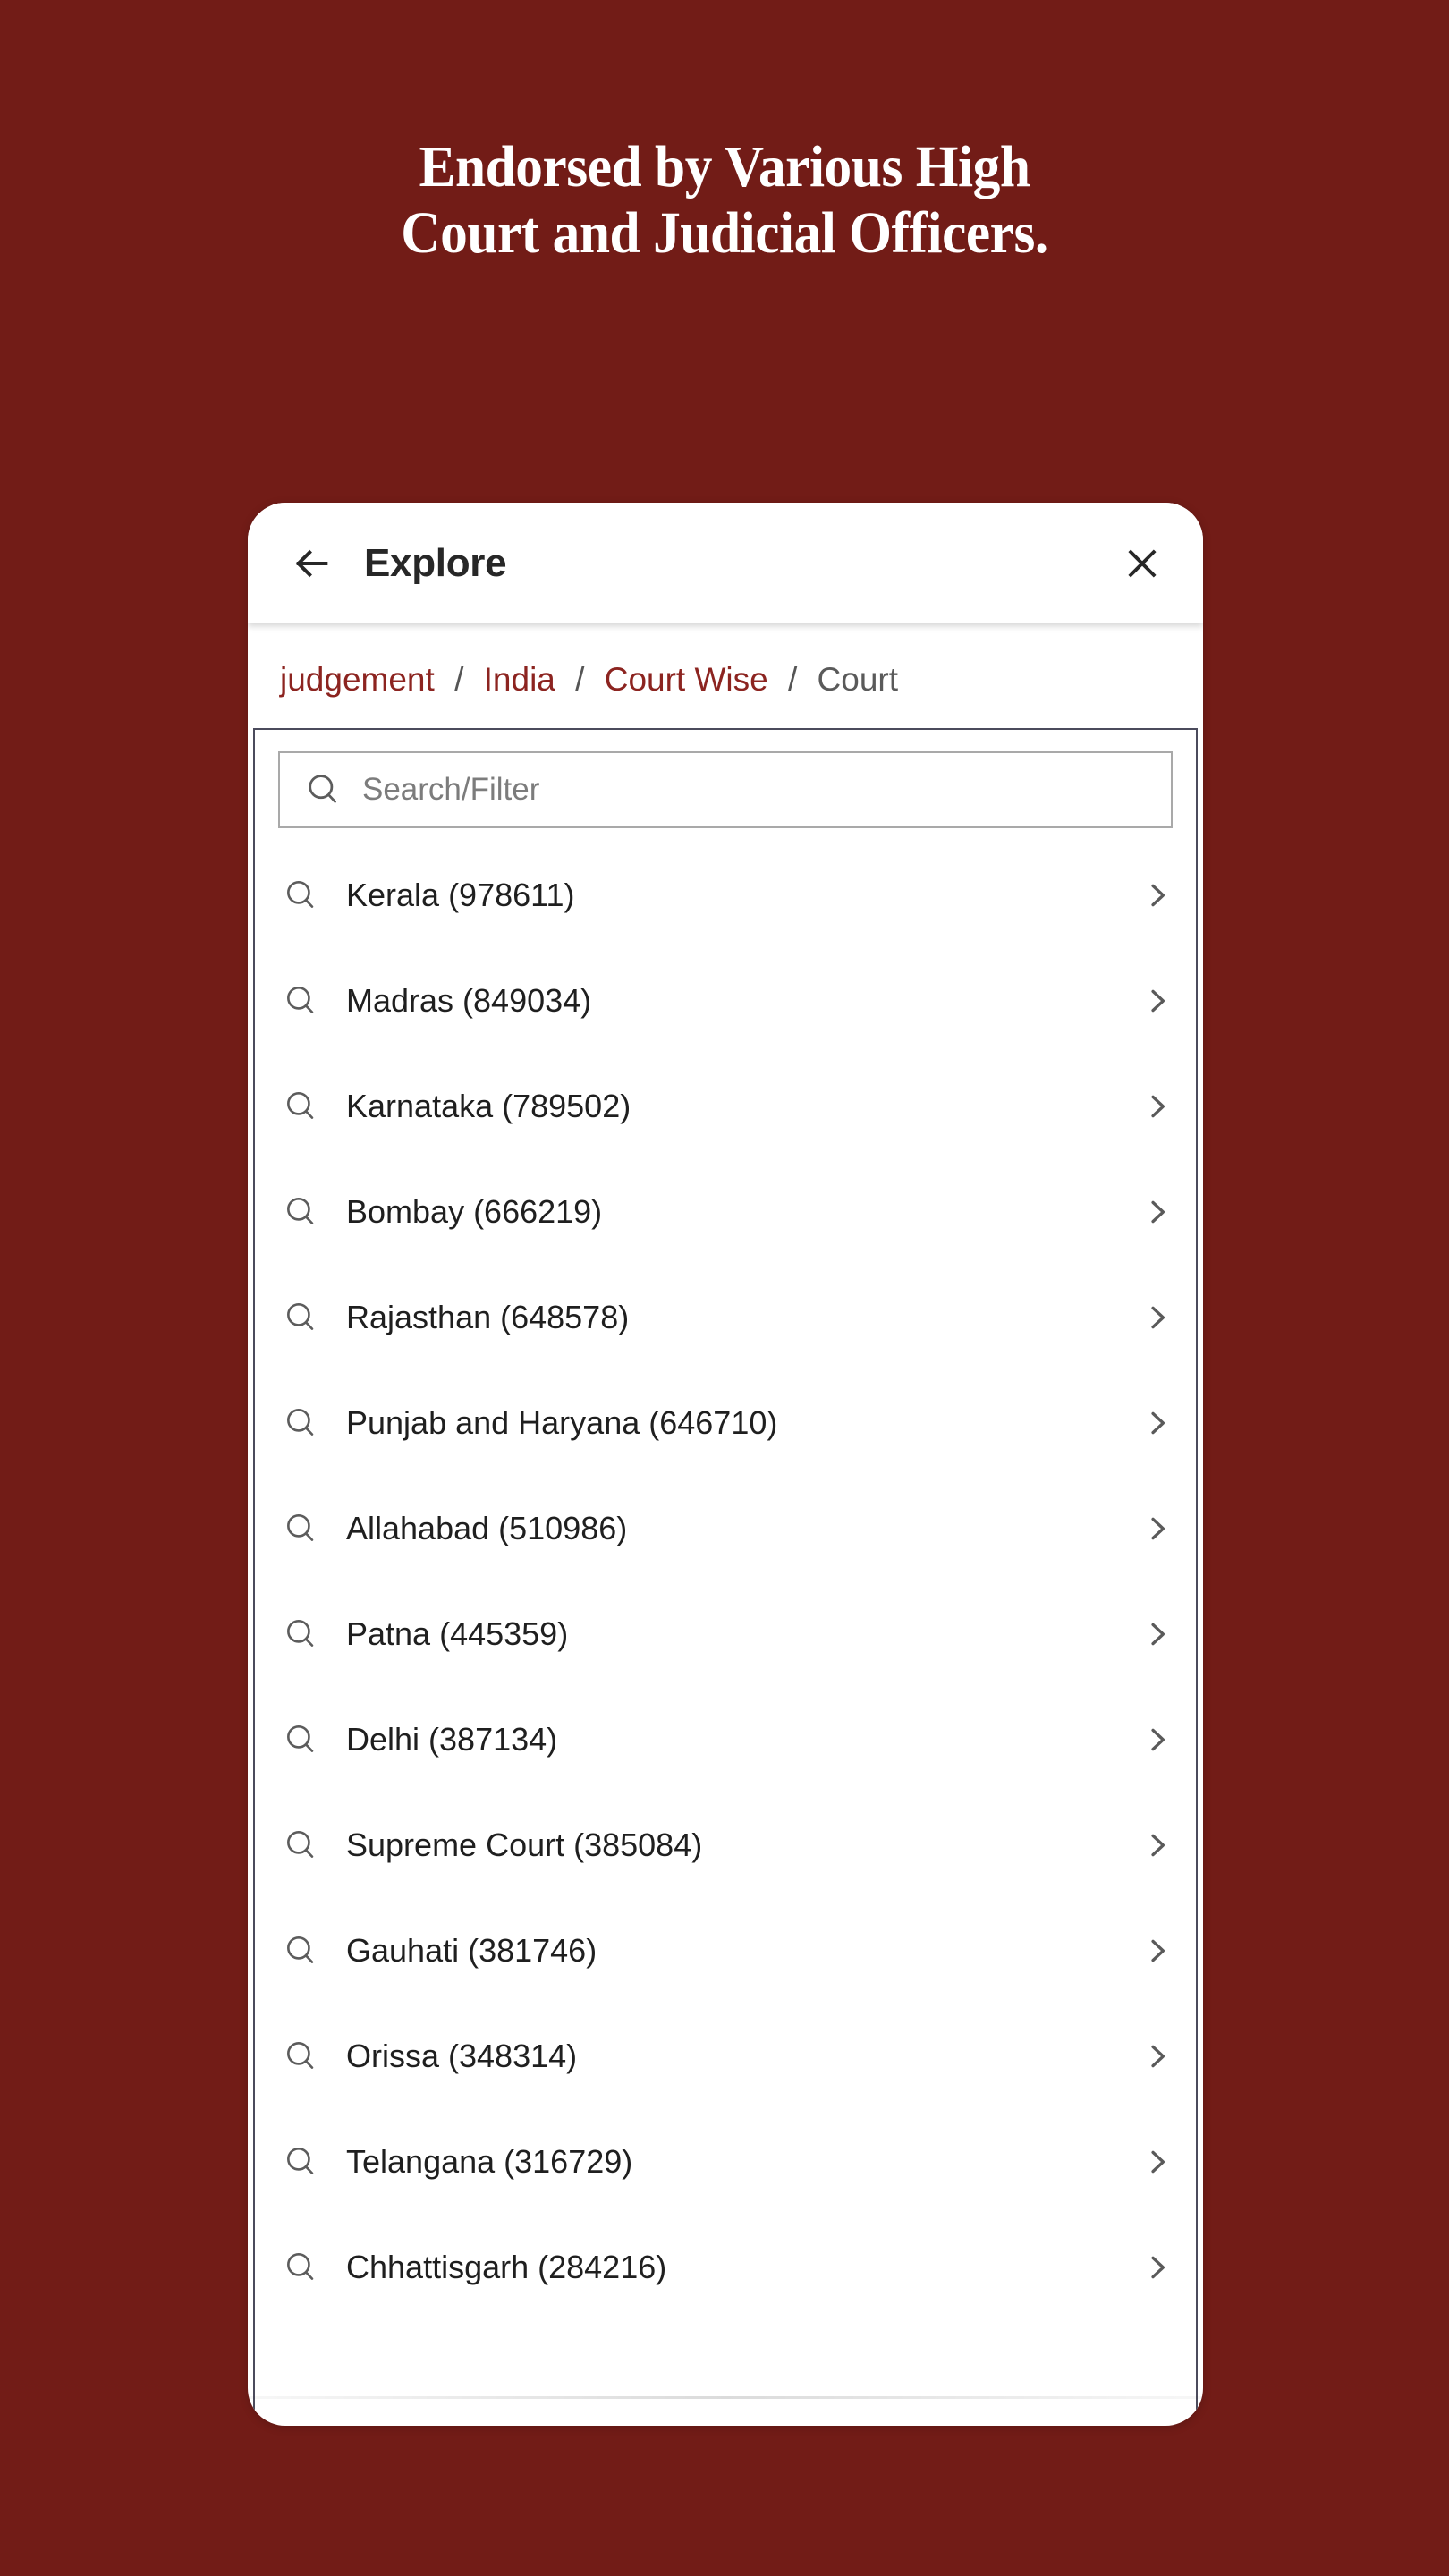 The width and height of the screenshot is (1449, 2576). I want to click on list-item-label: Chhattisgarh (284216), so click(506, 2267).